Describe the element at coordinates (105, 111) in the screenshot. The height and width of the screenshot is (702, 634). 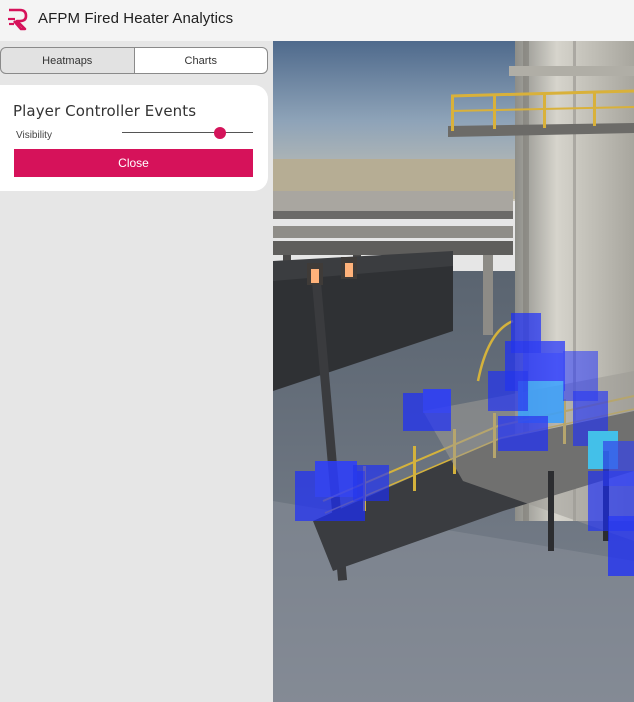
I see `card-title: Player Controller Events` at that location.